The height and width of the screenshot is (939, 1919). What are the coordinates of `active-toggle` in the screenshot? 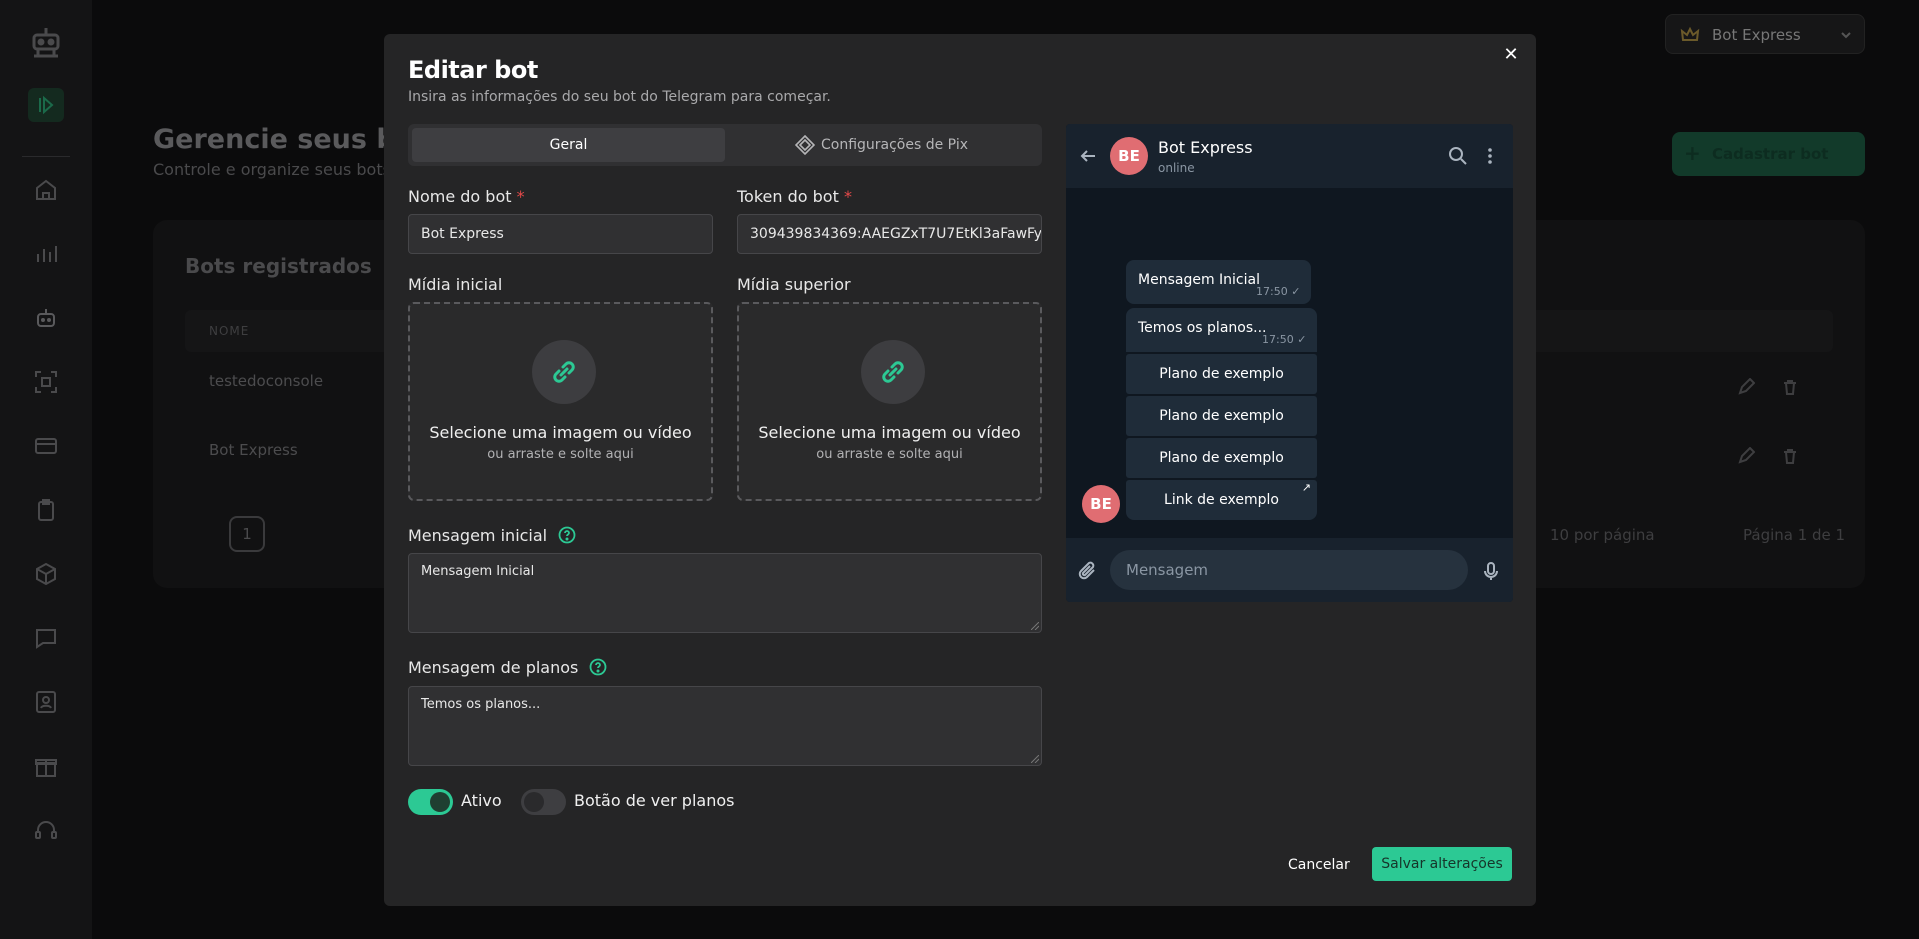 It's located at (430, 802).